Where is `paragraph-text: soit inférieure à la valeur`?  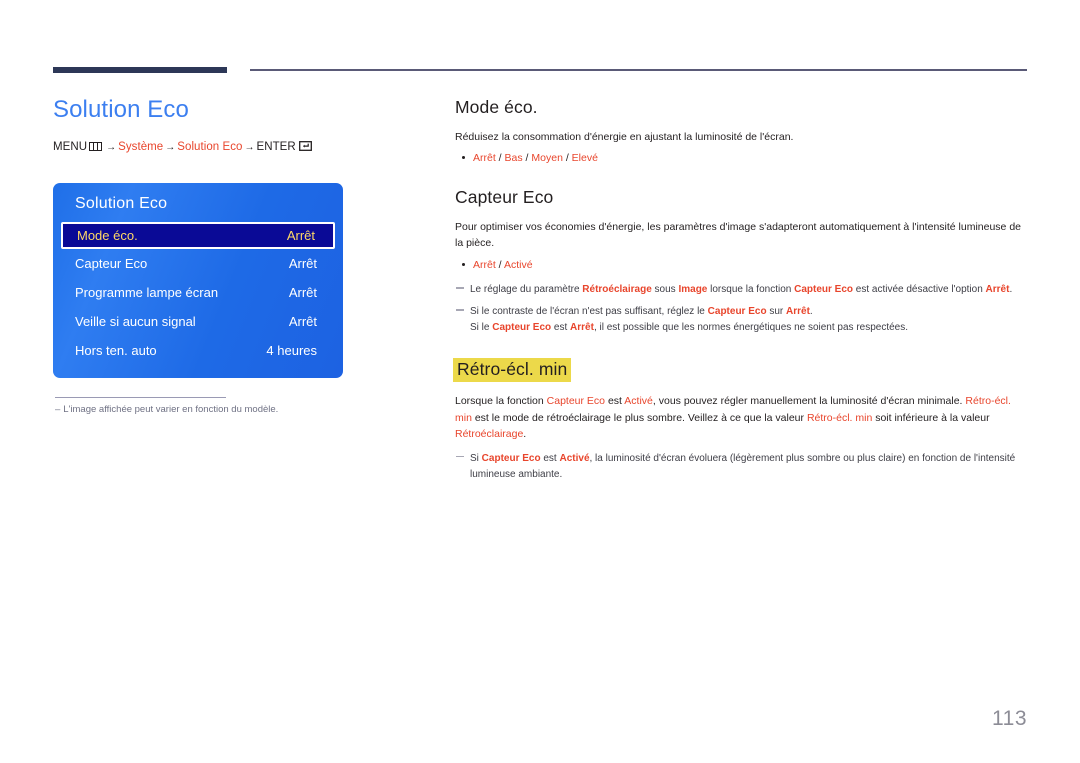 paragraph-text: soit inférieure à la valeur is located at coordinates (931, 417).